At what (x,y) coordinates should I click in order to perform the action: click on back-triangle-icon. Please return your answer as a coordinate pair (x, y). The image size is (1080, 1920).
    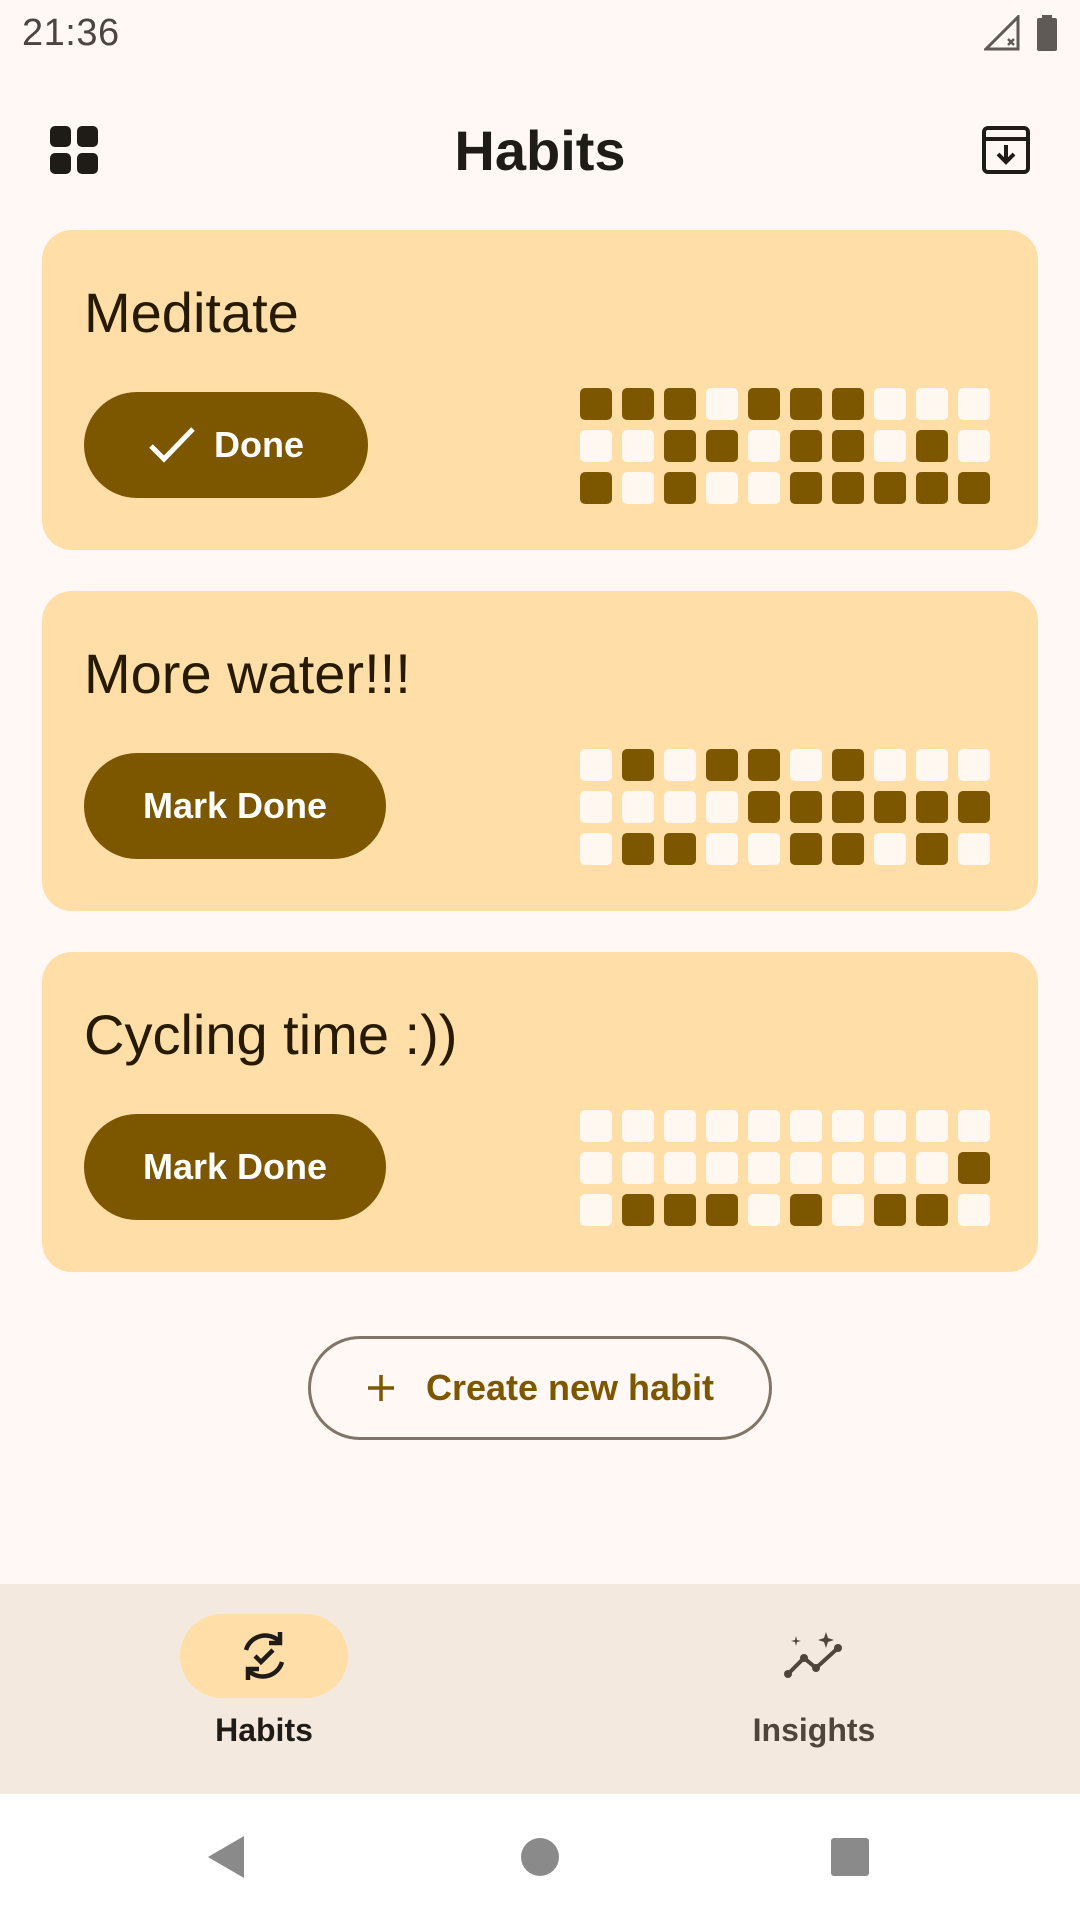
    Looking at the image, I should click on (226, 1857).